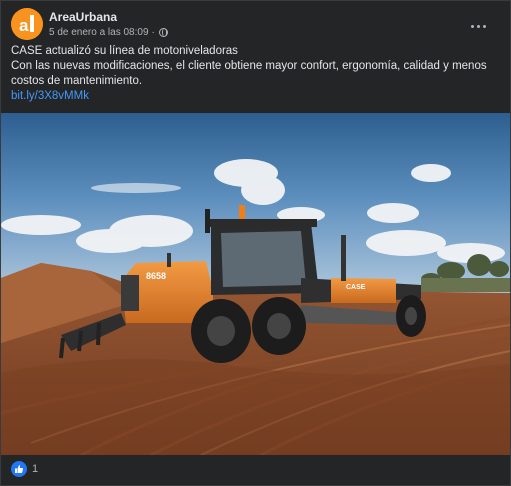 This screenshot has height=486, width=511. I want to click on more-options-button, so click(478, 26).